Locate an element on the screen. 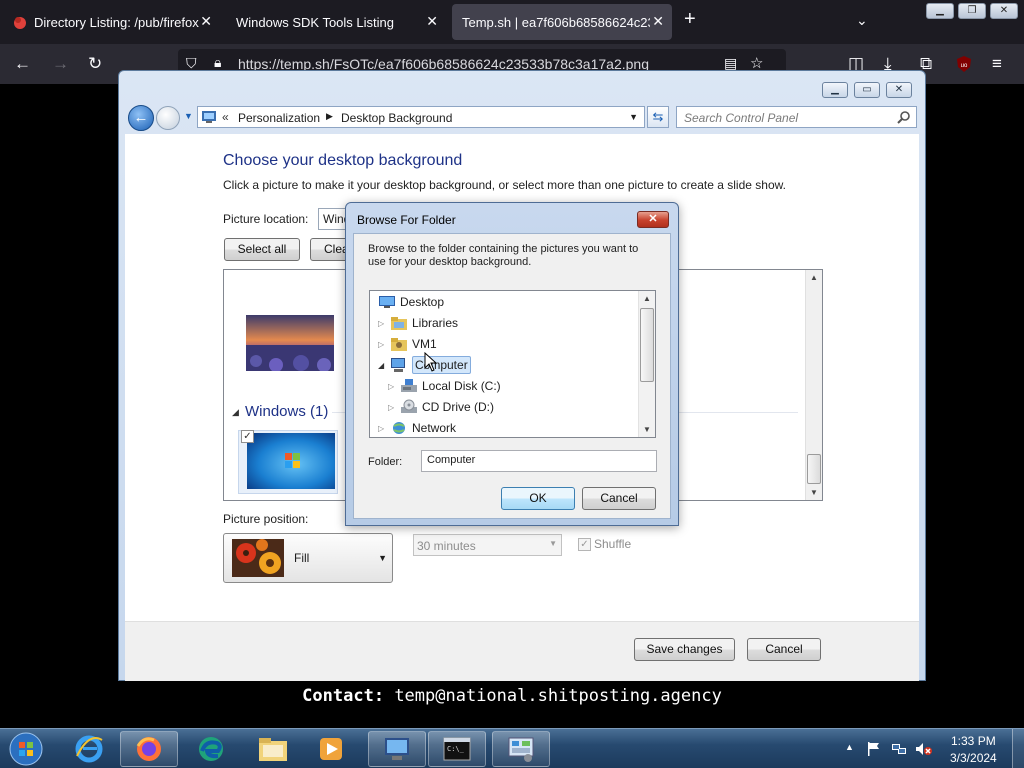  windows-wallpaper-item: ✓ is located at coordinates (288, 462).